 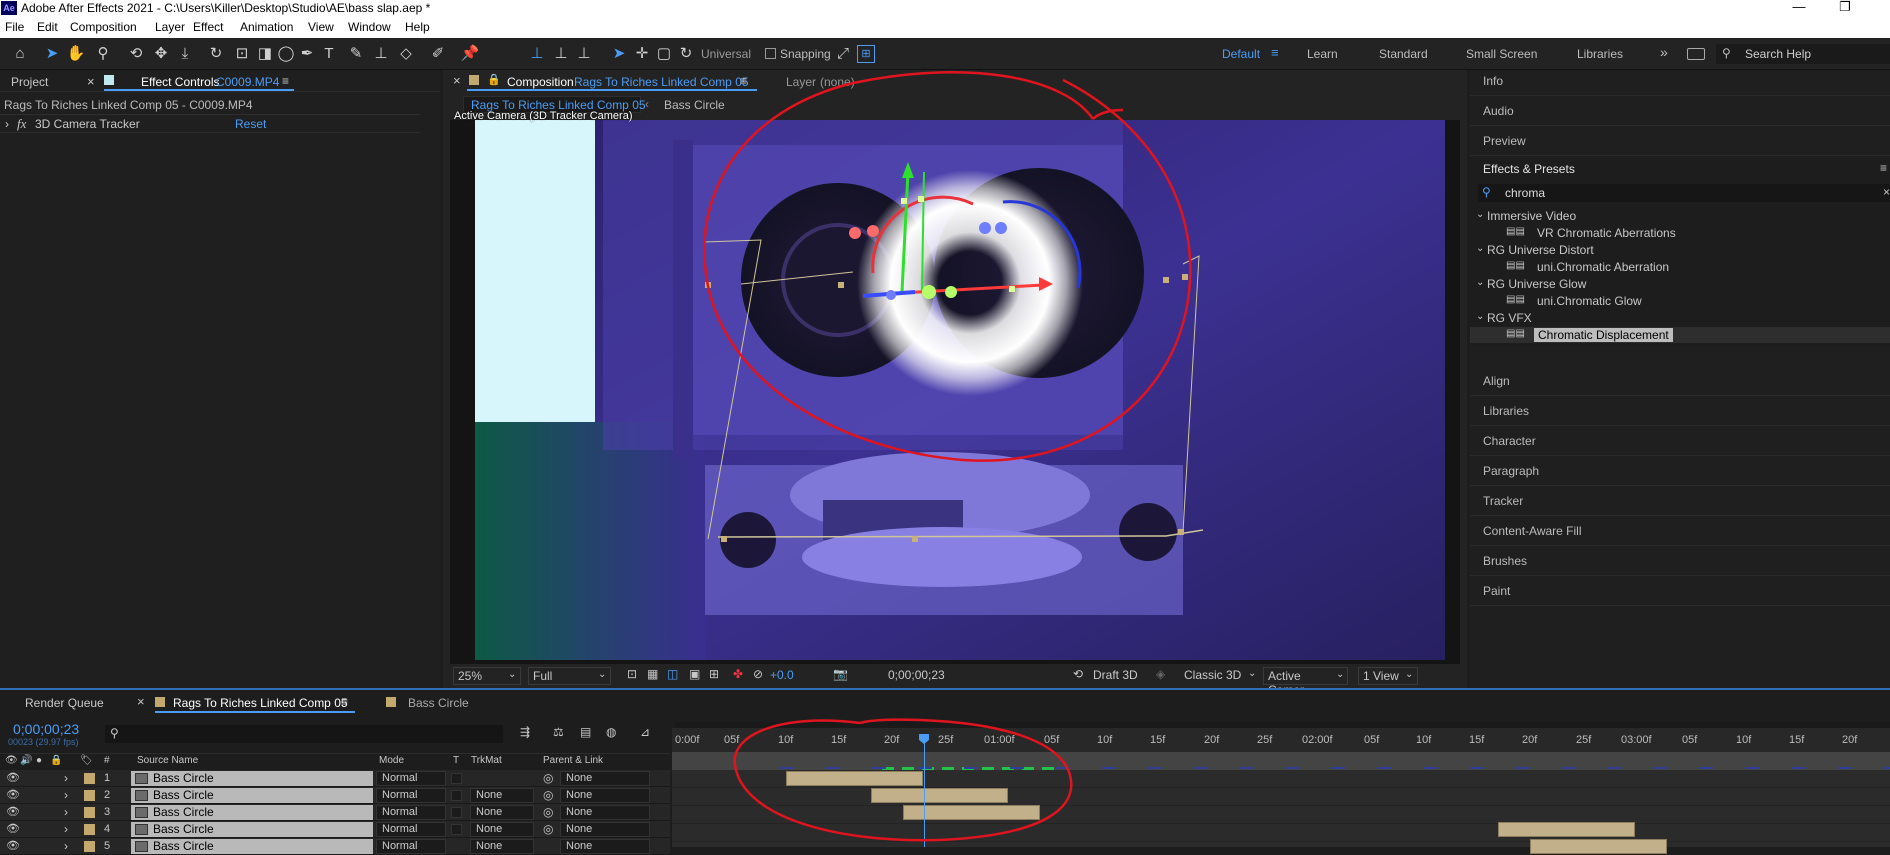 What do you see at coordinates (619, 54) in the screenshot?
I see `universal-select-icon: ➤` at bounding box center [619, 54].